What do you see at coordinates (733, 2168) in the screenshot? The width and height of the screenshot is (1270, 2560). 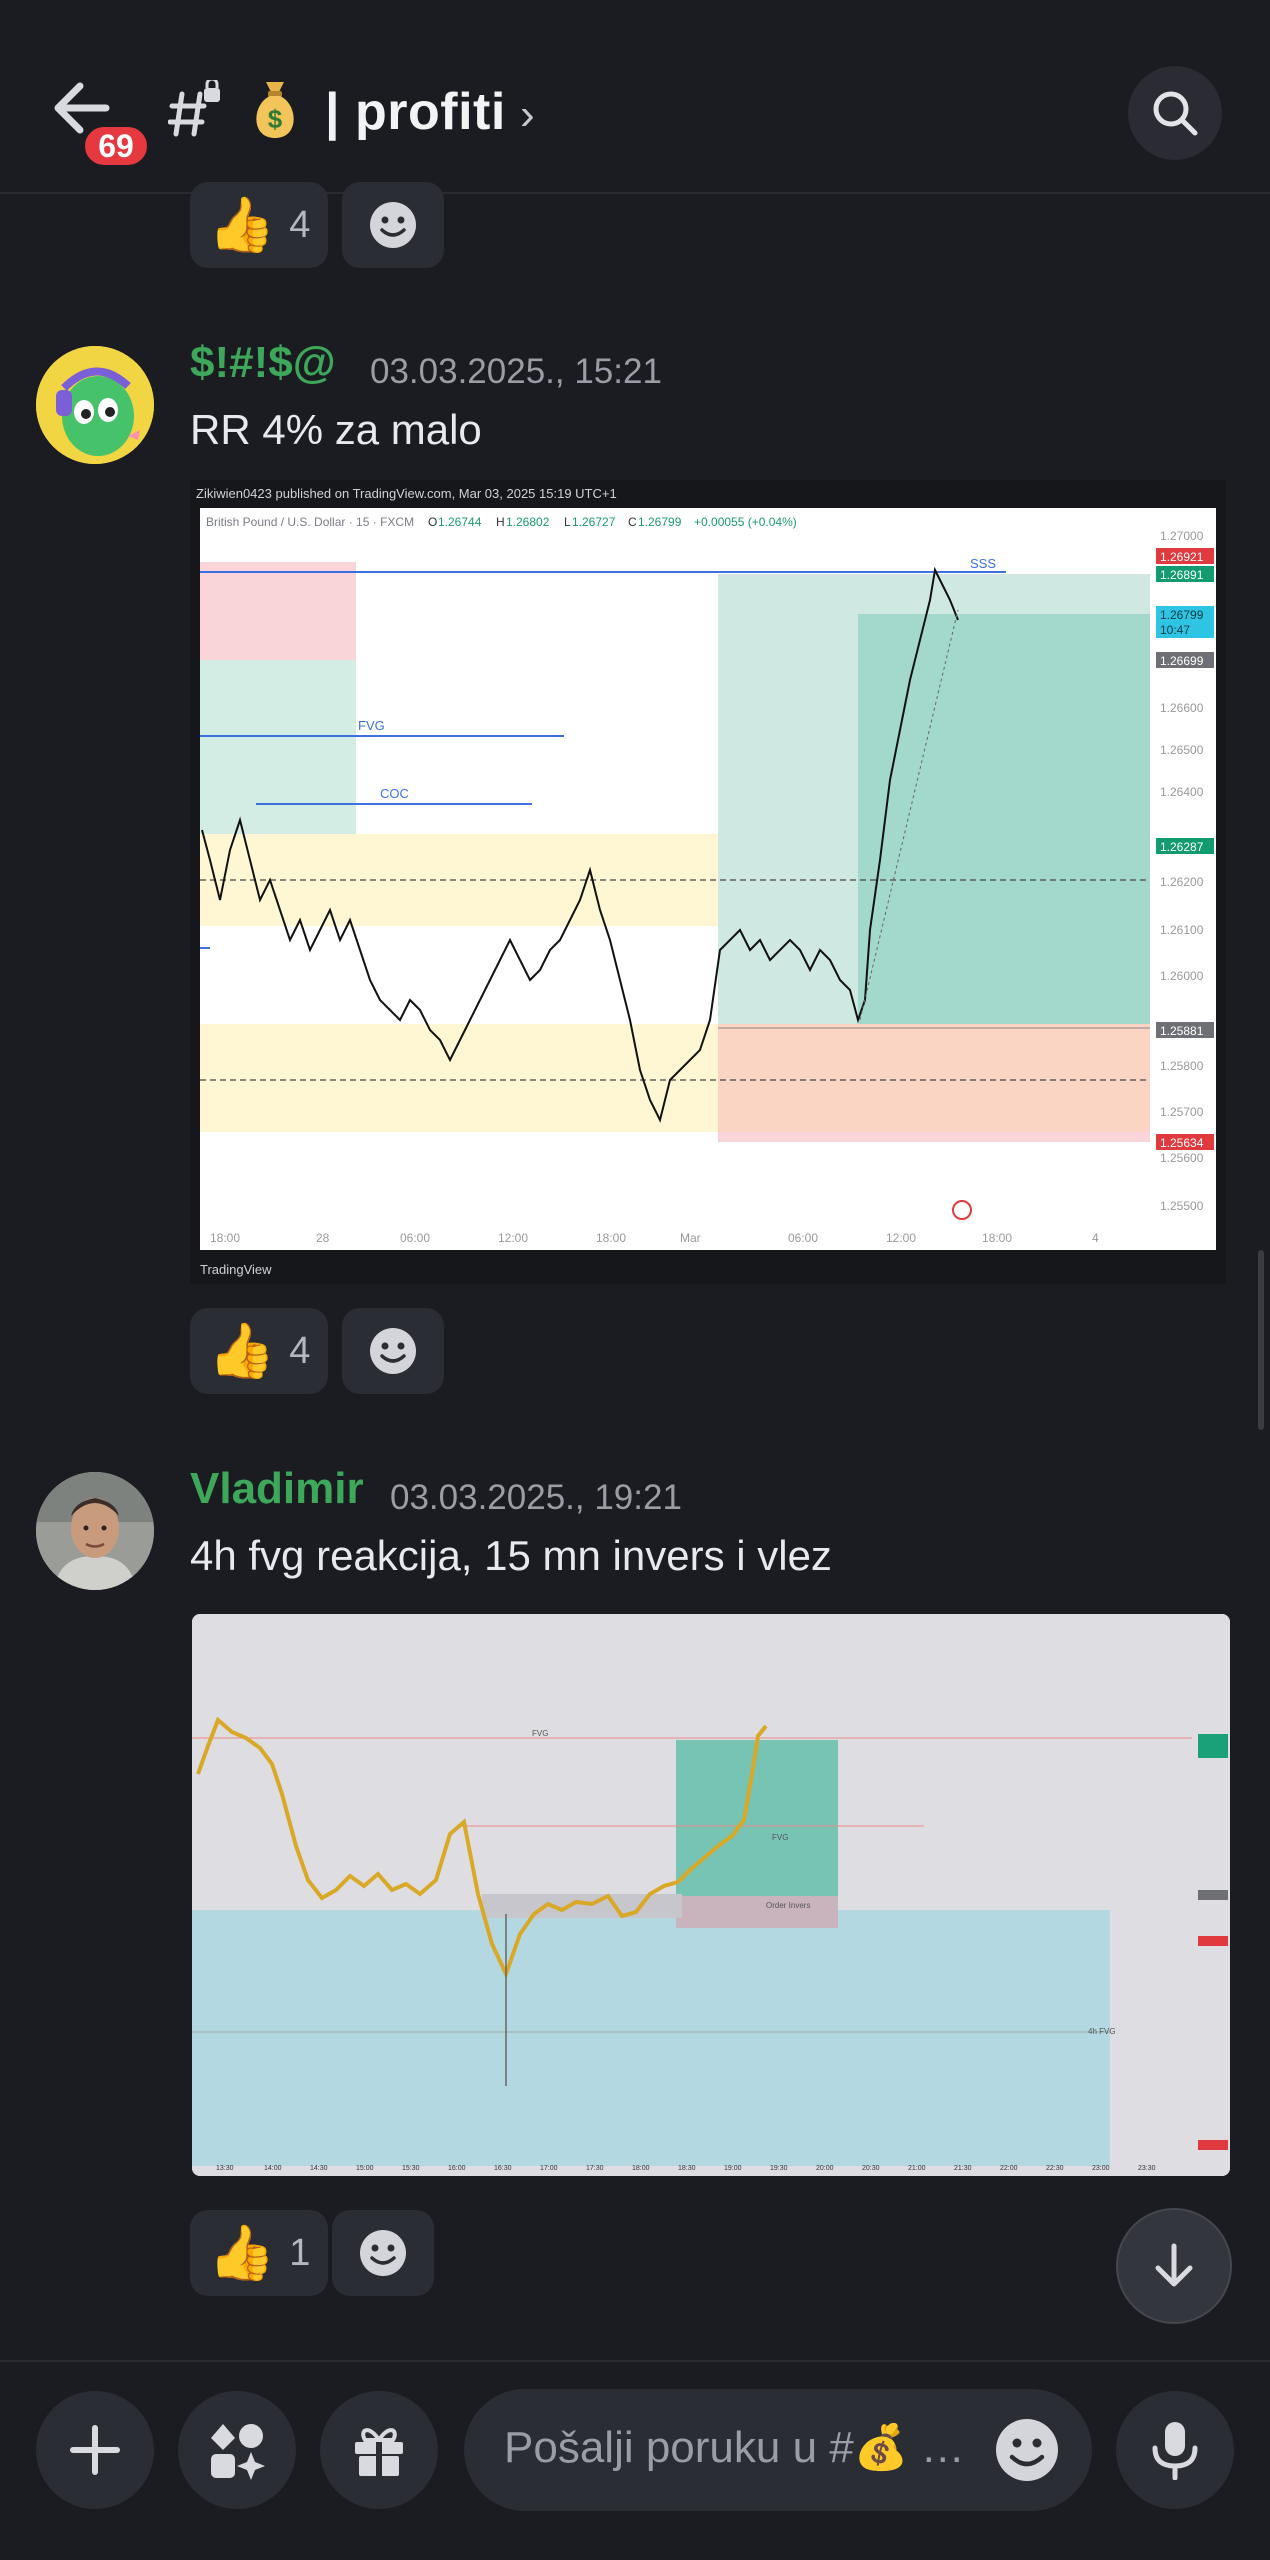 I see `svg-text: 19:00` at bounding box center [733, 2168].